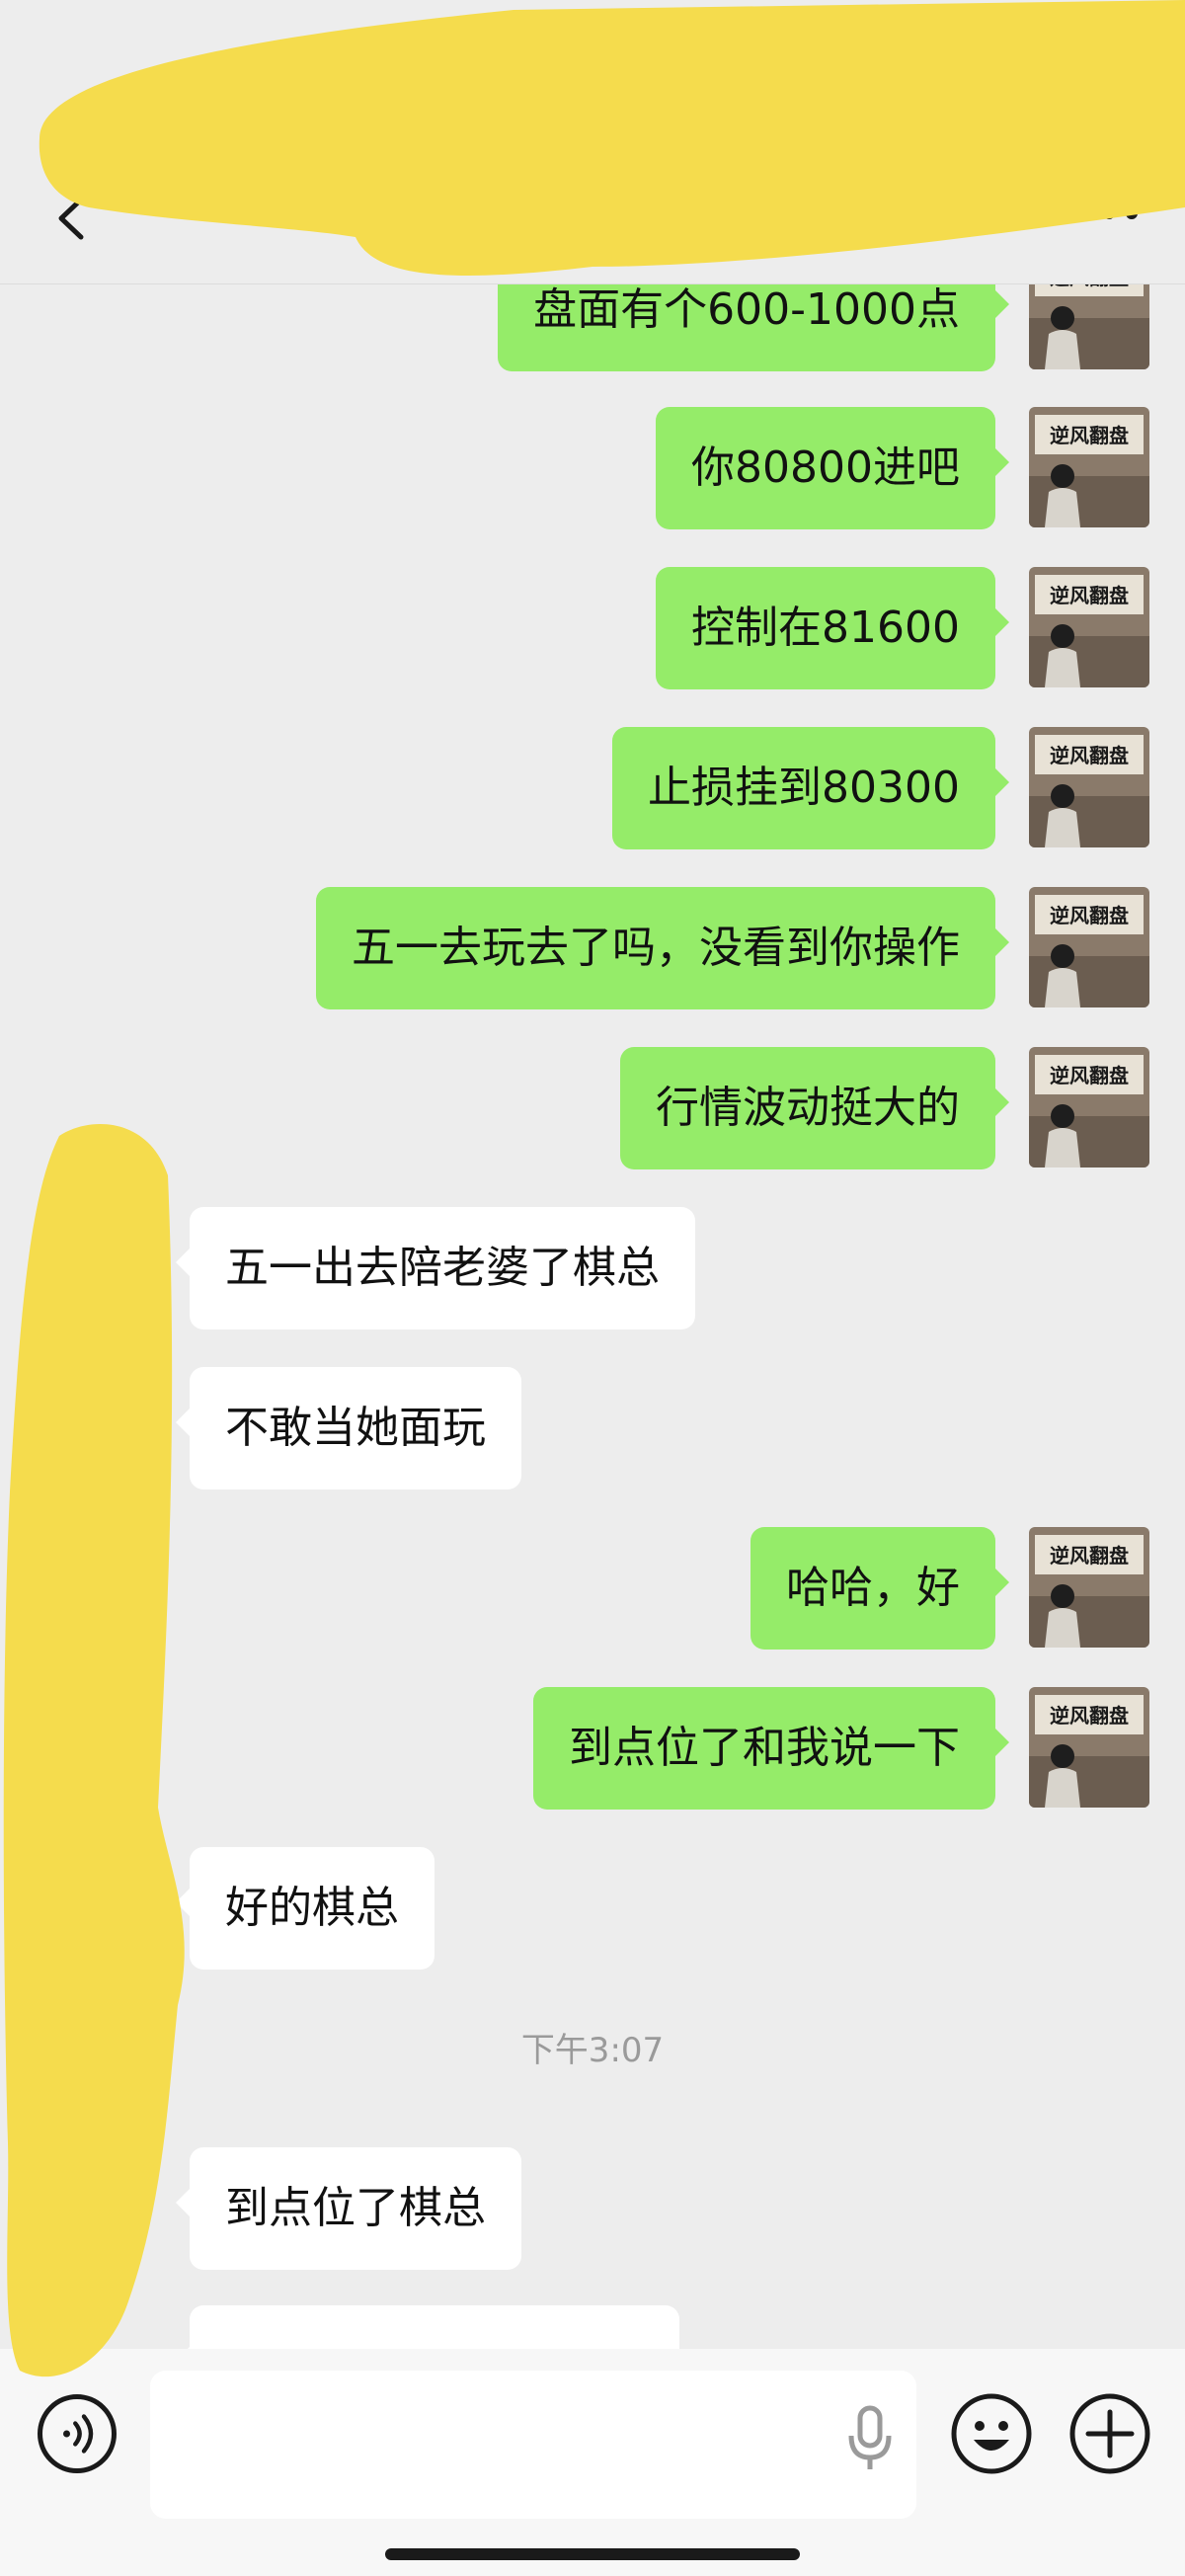 This screenshot has width=1185, height=2576. What do you see at coordinates (880, 1588) in the screenshot?
I see `message-bubble: 哈哈，好` at bounding box center [880, 1588].